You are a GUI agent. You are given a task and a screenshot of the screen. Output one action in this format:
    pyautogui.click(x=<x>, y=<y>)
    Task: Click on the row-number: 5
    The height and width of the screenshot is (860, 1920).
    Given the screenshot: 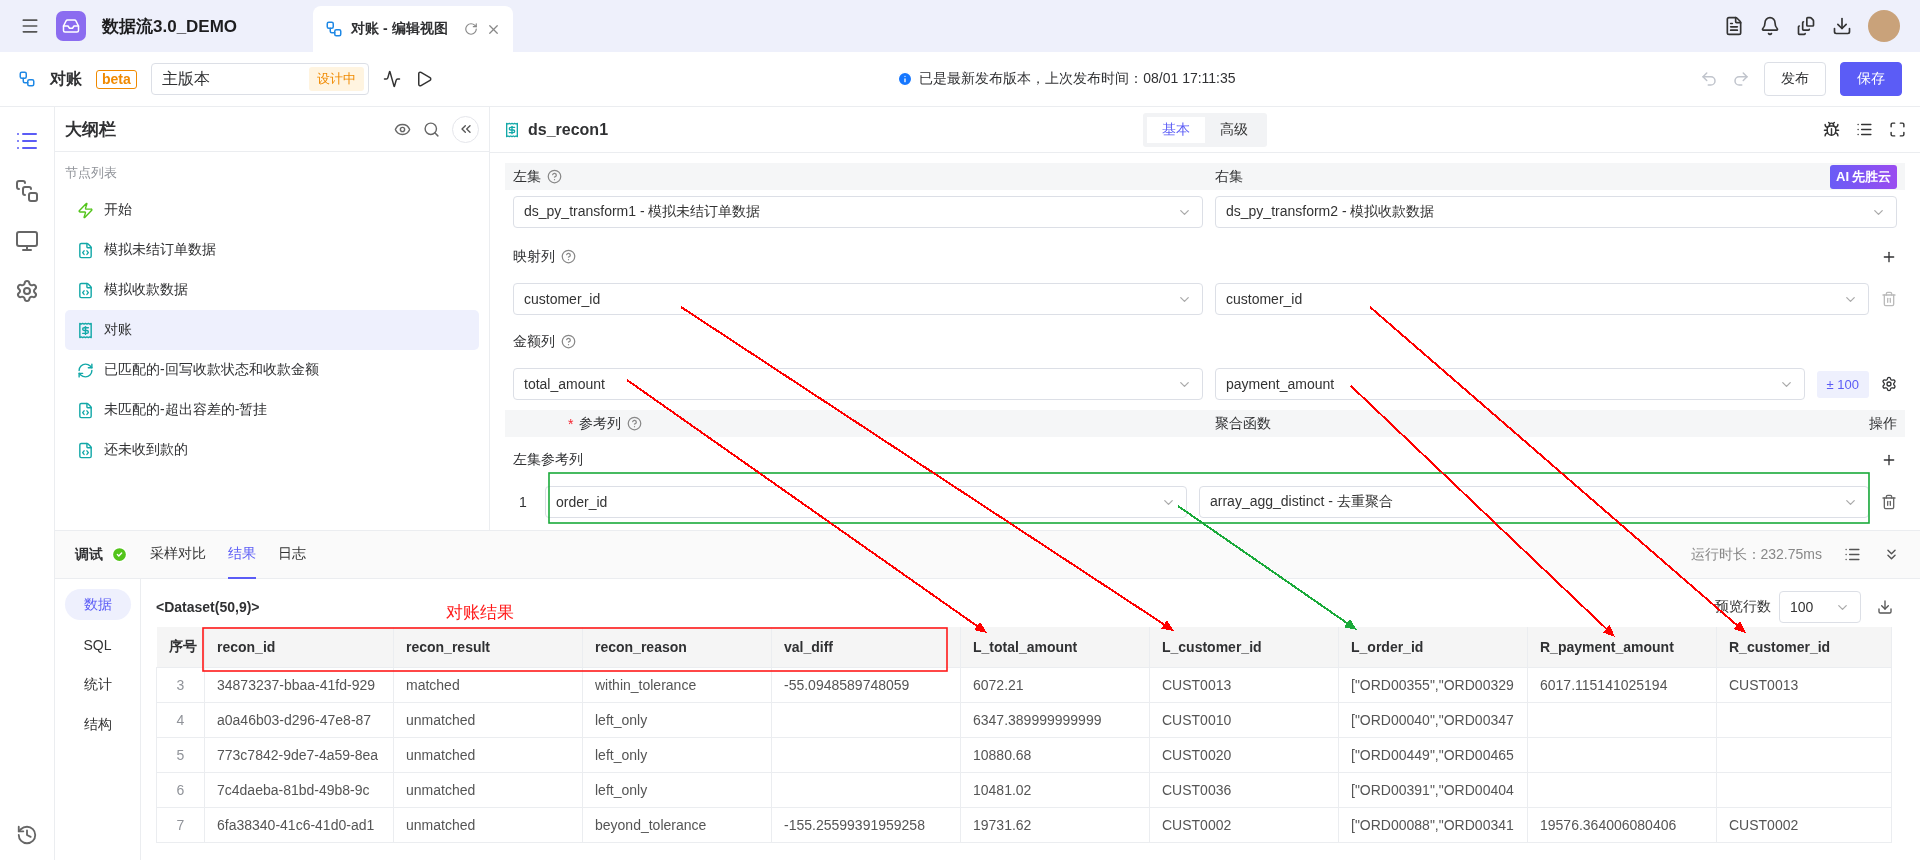 What is the action you would take?
    pyautogui.click(x=180, y=754)
    